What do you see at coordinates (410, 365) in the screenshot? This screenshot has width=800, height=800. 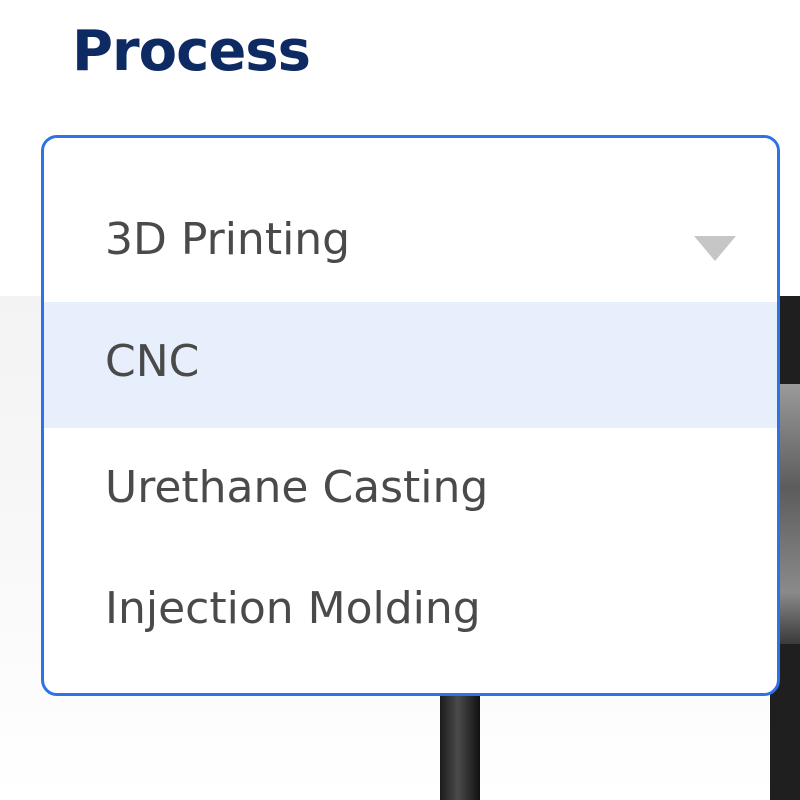 I see `option-cnc: CNC` at bounding box center [410, 365].